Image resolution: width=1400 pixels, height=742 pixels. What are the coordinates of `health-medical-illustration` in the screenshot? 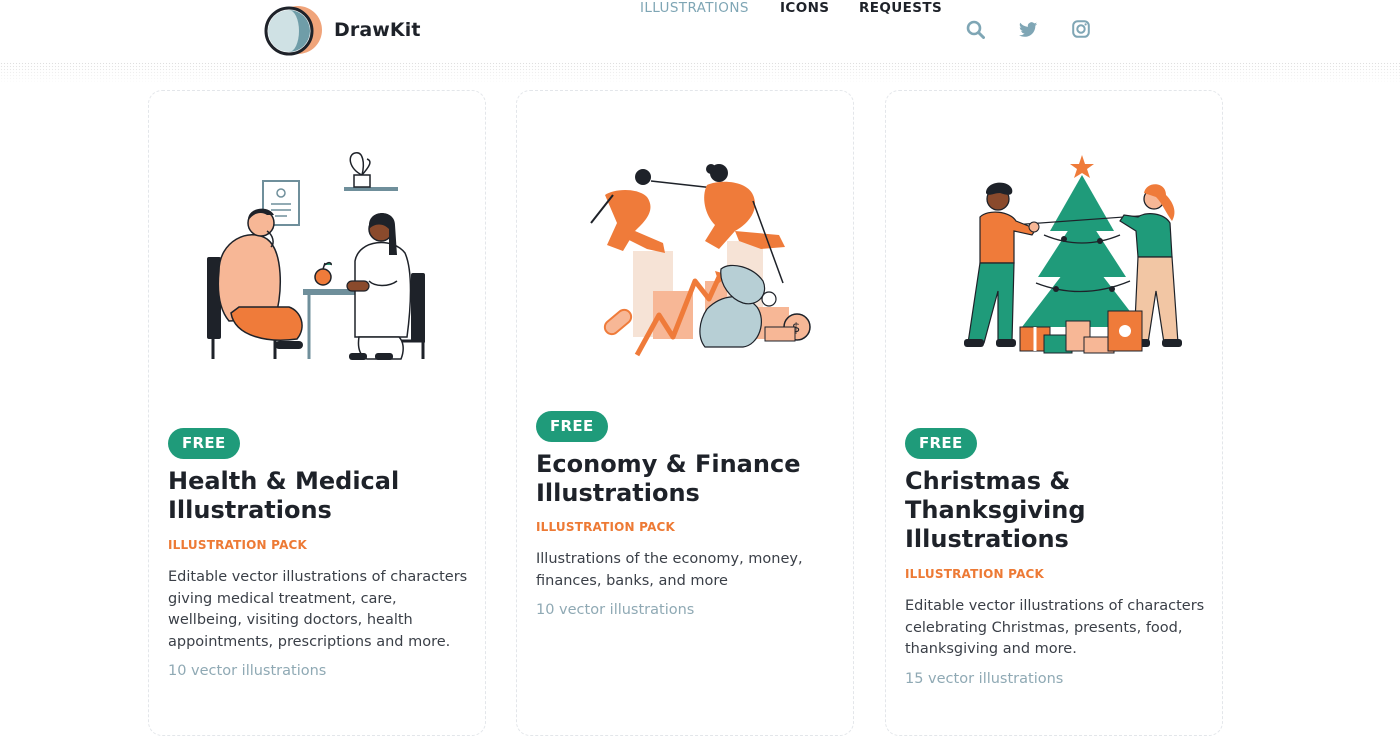 It's located at (316, 256).